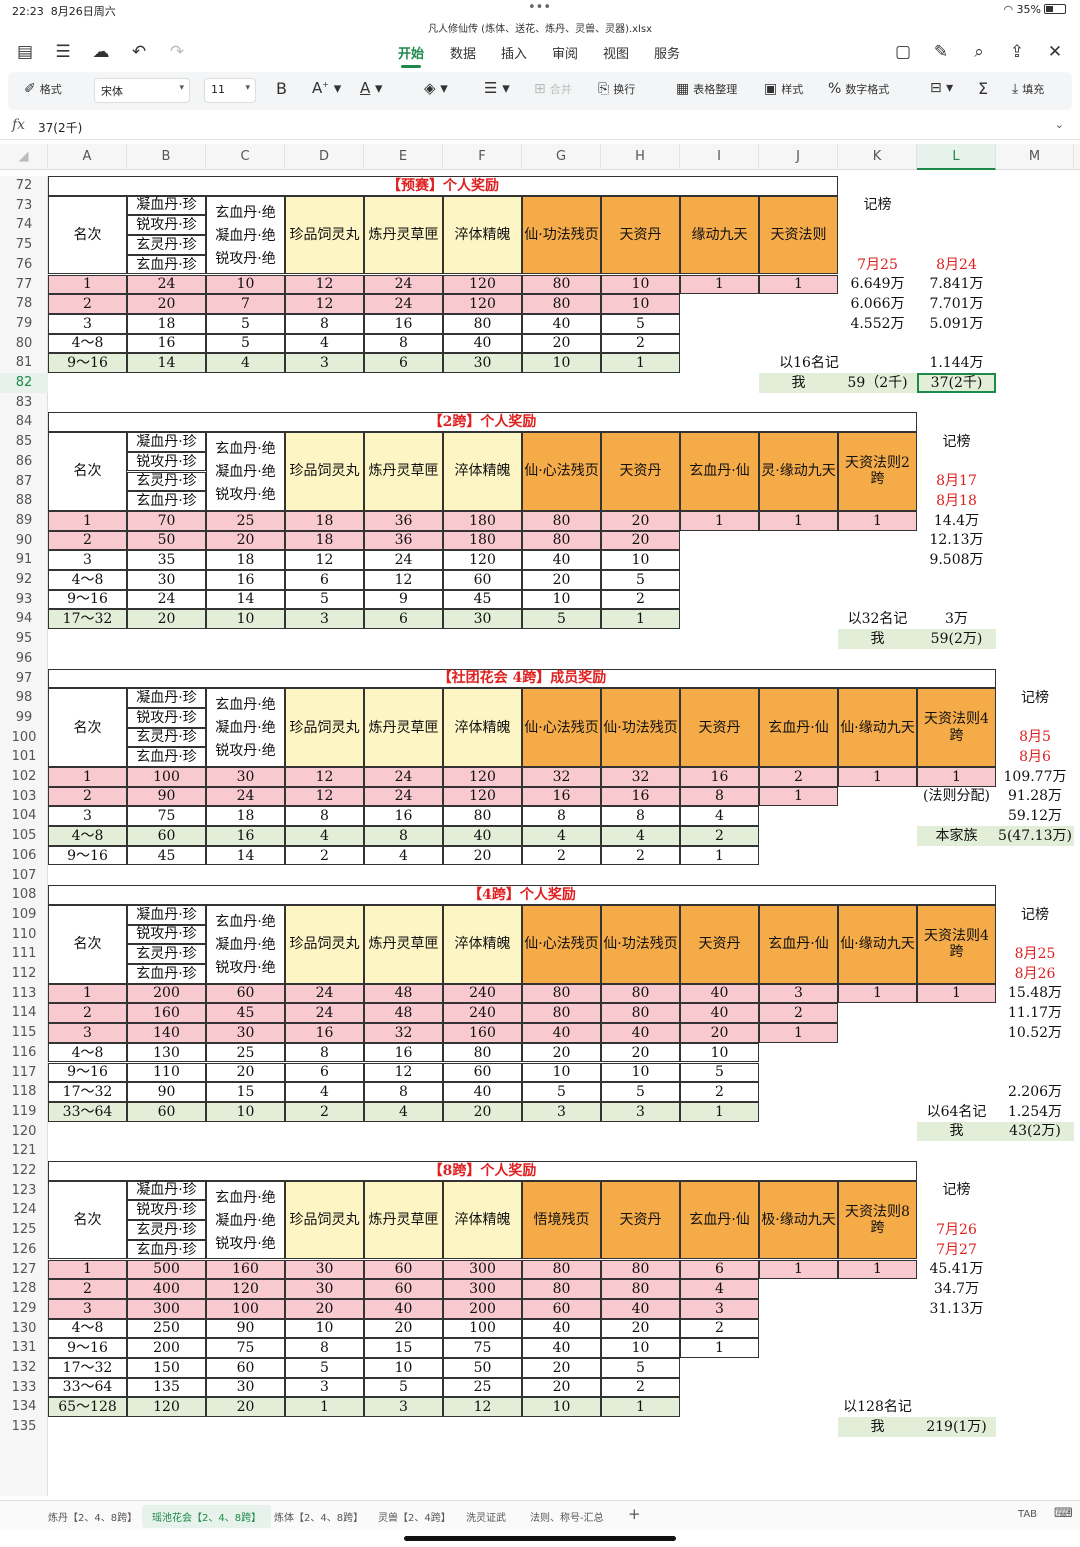 The width and height of the screenshot is (1080, 1547). What do you see at coordinates (877, 383) in the screenshot?
I see `me-score: 59（2千)` at bounding box center [877, 383].